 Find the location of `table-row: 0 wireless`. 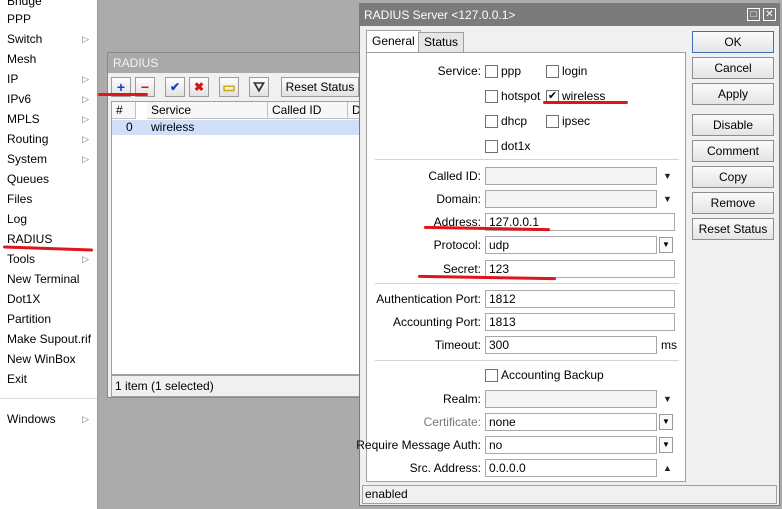

table-row: 0 wireless is located at coordinates (236, 127).